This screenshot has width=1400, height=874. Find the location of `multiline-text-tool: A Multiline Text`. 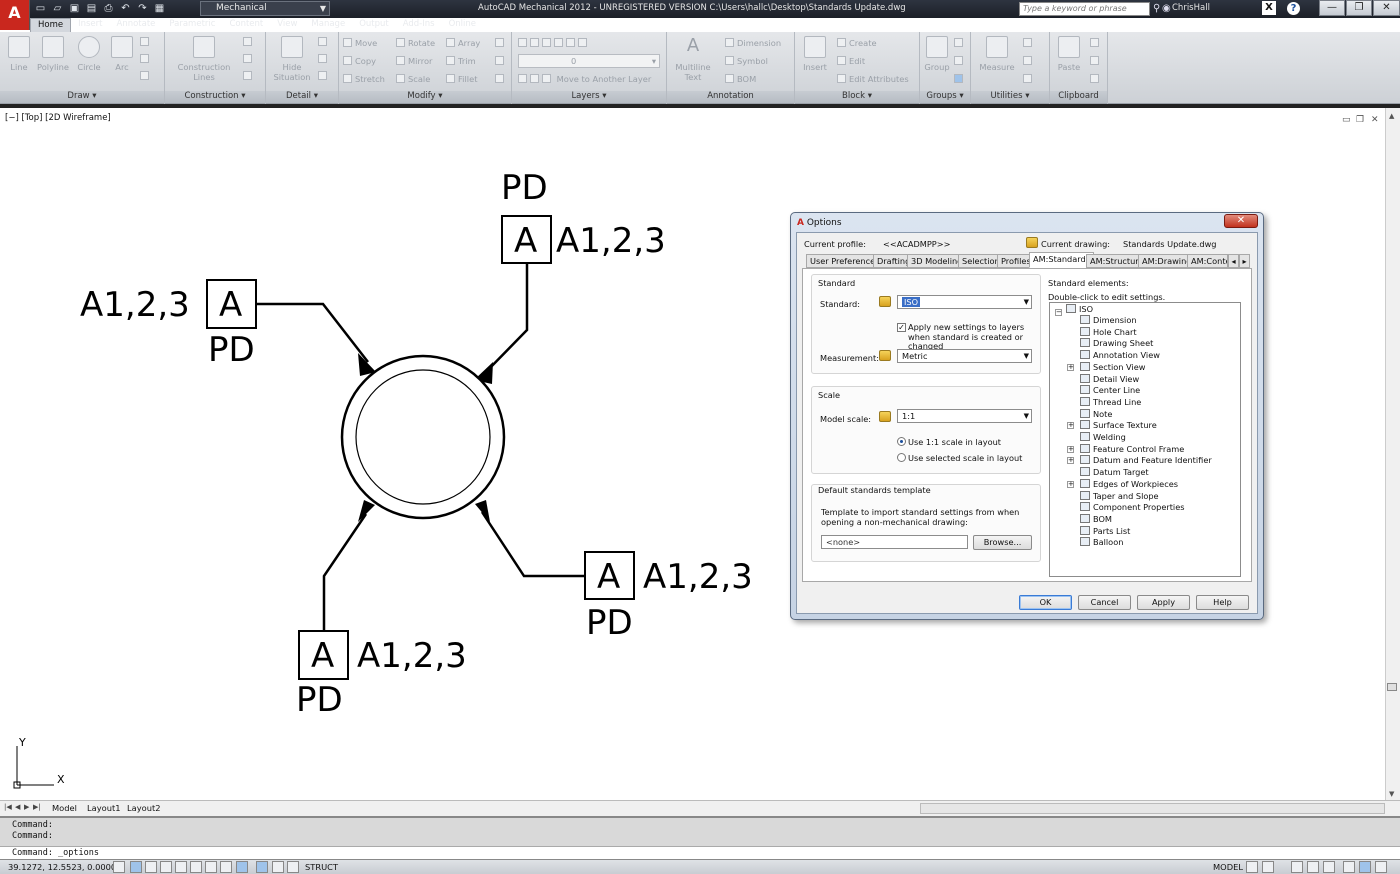

multiline-text-tool: A Multiline Text is located at coordinates (693, 59).